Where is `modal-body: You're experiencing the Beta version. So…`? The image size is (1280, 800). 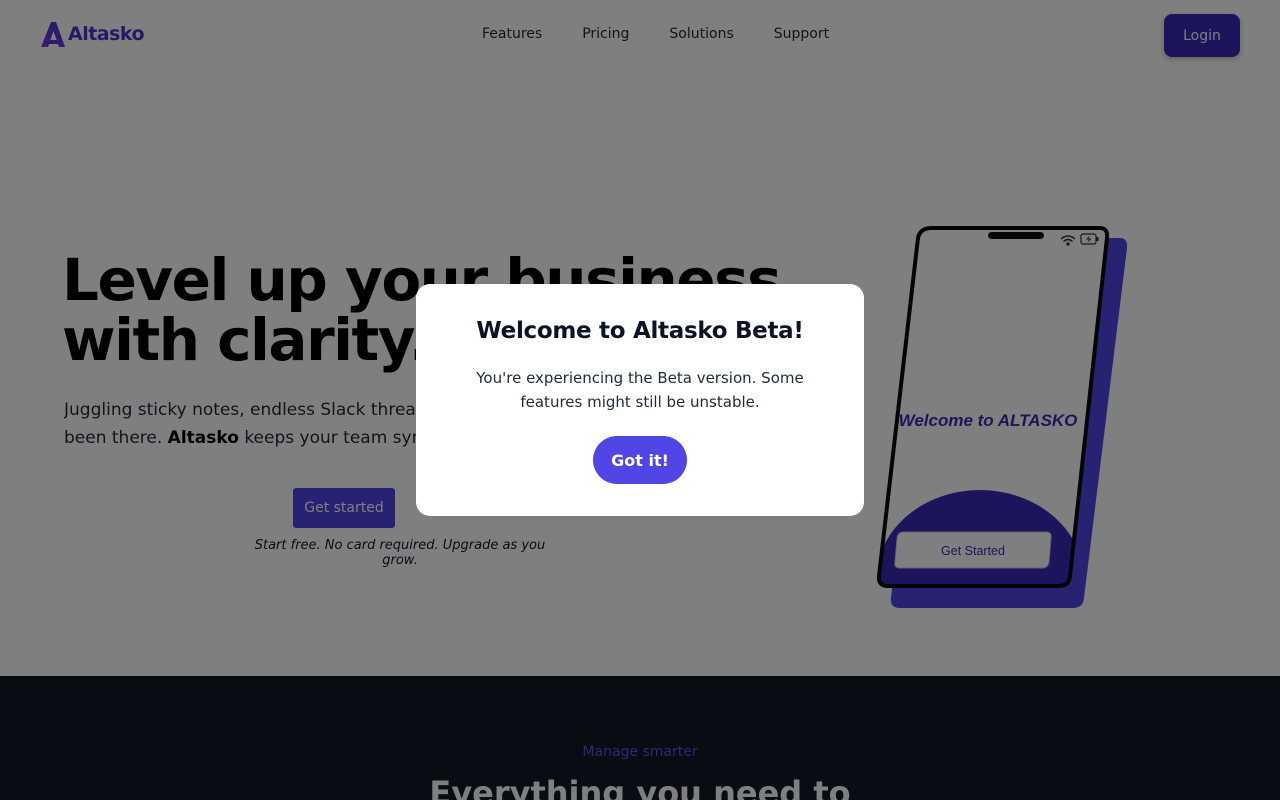
modal-body: You're experiencing the Beta version. So… is located at coordinates (640, 390).